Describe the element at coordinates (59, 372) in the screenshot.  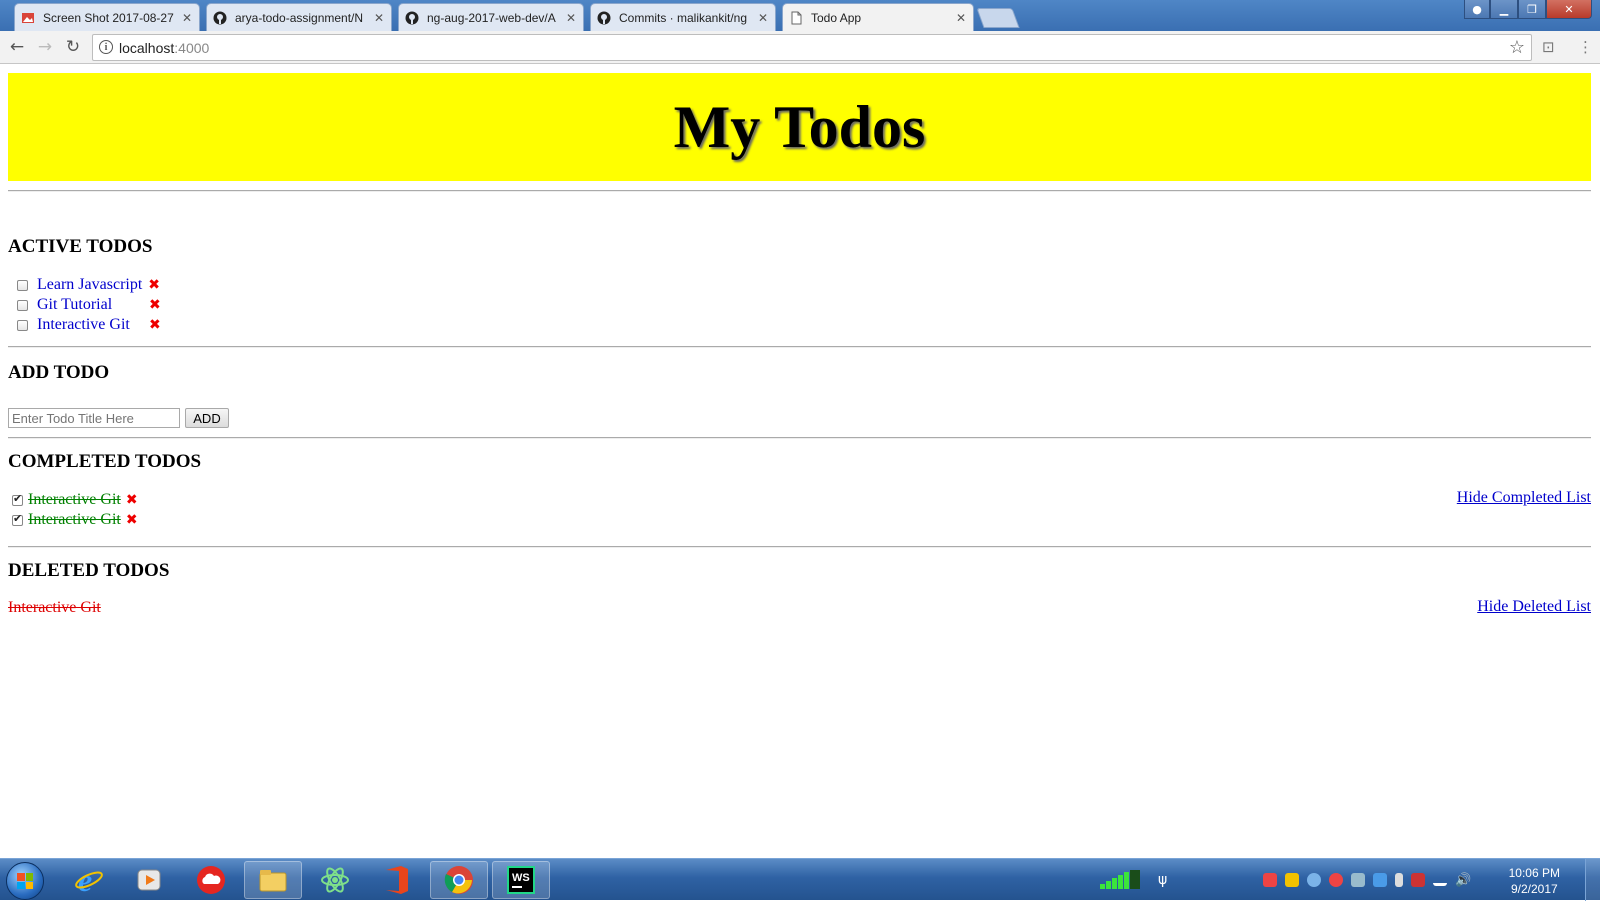
I see `add-todo-heading: ADD TODO` at that location.